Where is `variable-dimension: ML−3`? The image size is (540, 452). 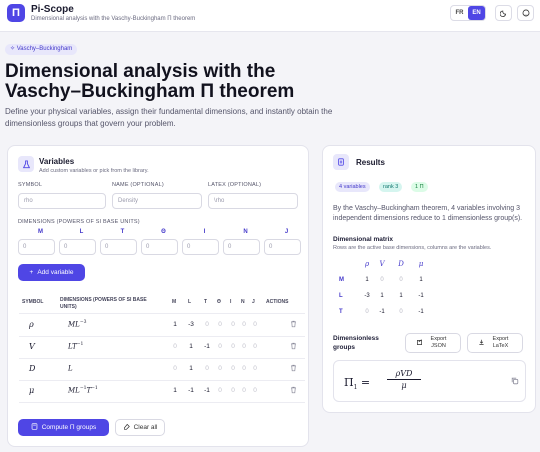 variable-dimension: ML−3 is located at coordinates (77, 324).